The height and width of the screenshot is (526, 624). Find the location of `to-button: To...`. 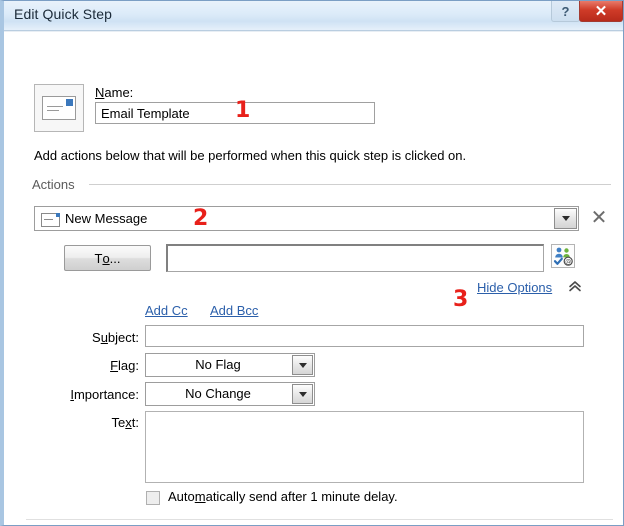

to-button: To... is located at coordinates (107, 258).